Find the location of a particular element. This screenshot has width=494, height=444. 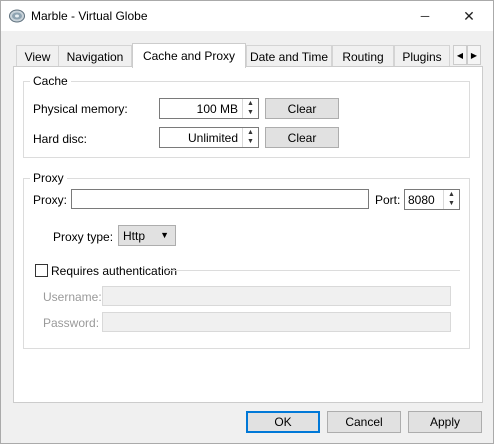

apply-button: Apply is located at coordinates (445, 422).